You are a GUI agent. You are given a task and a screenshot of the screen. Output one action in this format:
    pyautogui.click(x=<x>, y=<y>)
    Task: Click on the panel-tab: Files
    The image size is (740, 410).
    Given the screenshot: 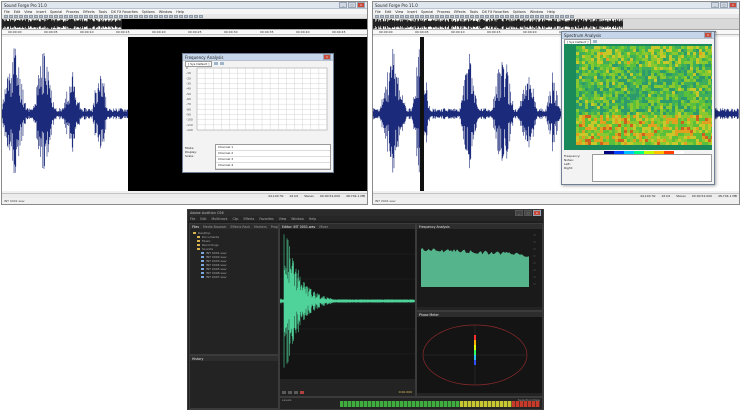 What is the action you would take?
    pyautogui.click(x=195, y=227)
    